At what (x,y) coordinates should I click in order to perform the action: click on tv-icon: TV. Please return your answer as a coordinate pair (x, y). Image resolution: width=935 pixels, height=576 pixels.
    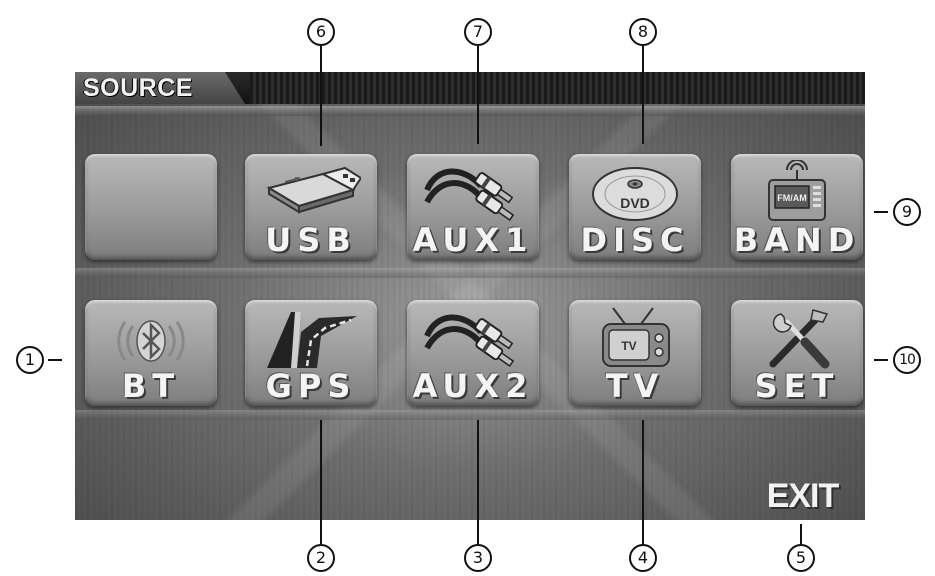
    Looking at the image, I should click on (636, 337).